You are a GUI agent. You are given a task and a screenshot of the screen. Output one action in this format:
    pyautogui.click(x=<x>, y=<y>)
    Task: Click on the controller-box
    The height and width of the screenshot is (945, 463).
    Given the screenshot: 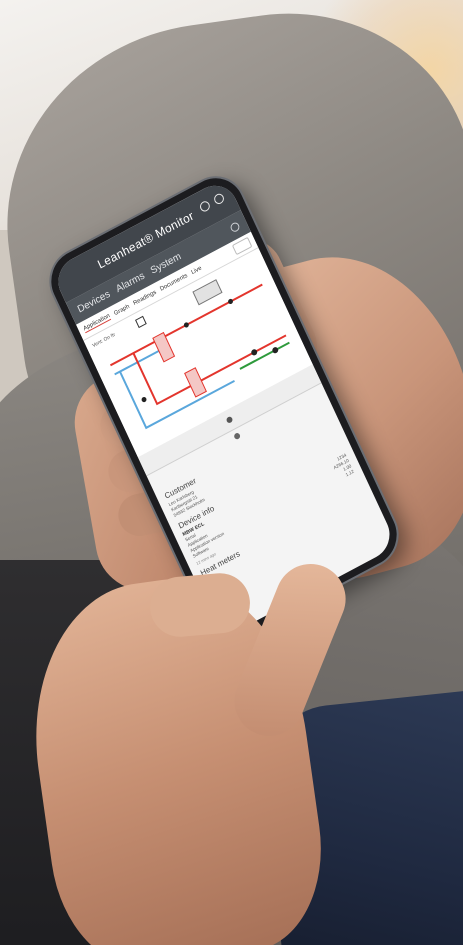 What is the action you would take?
    pyautogui.click(x=141, y=322)
    